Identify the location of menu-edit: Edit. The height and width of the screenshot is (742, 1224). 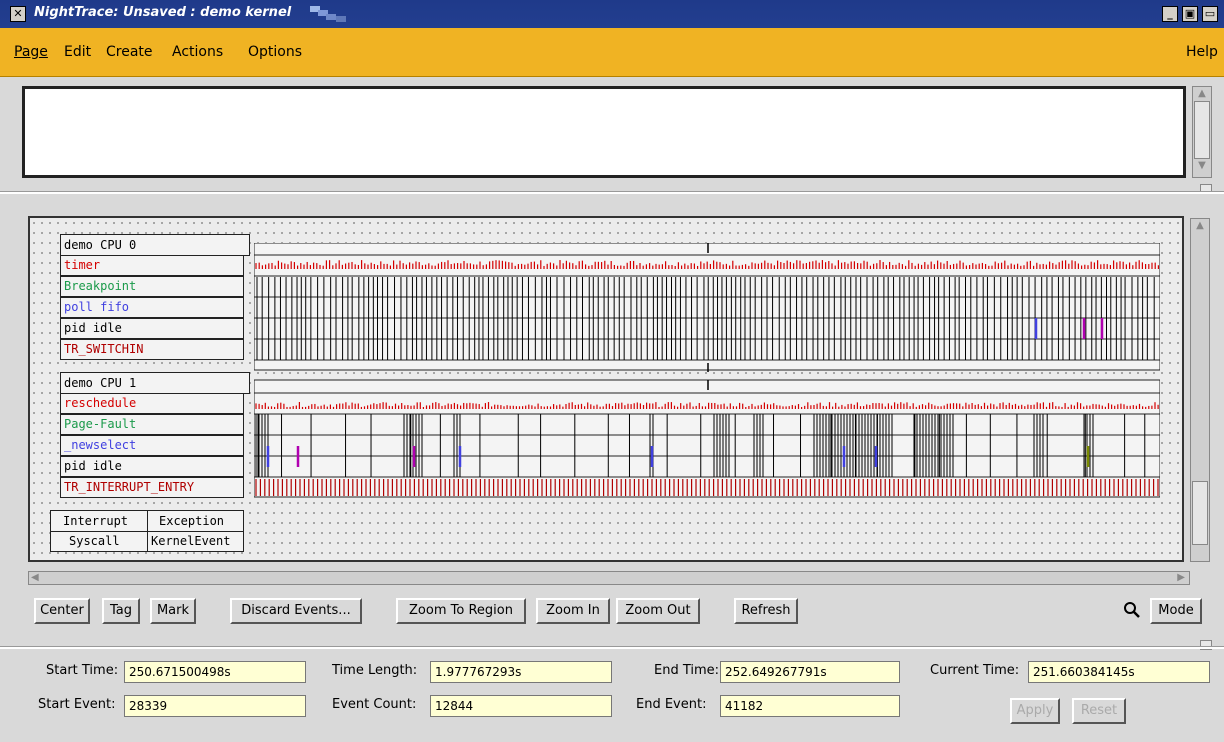
(77, 52).